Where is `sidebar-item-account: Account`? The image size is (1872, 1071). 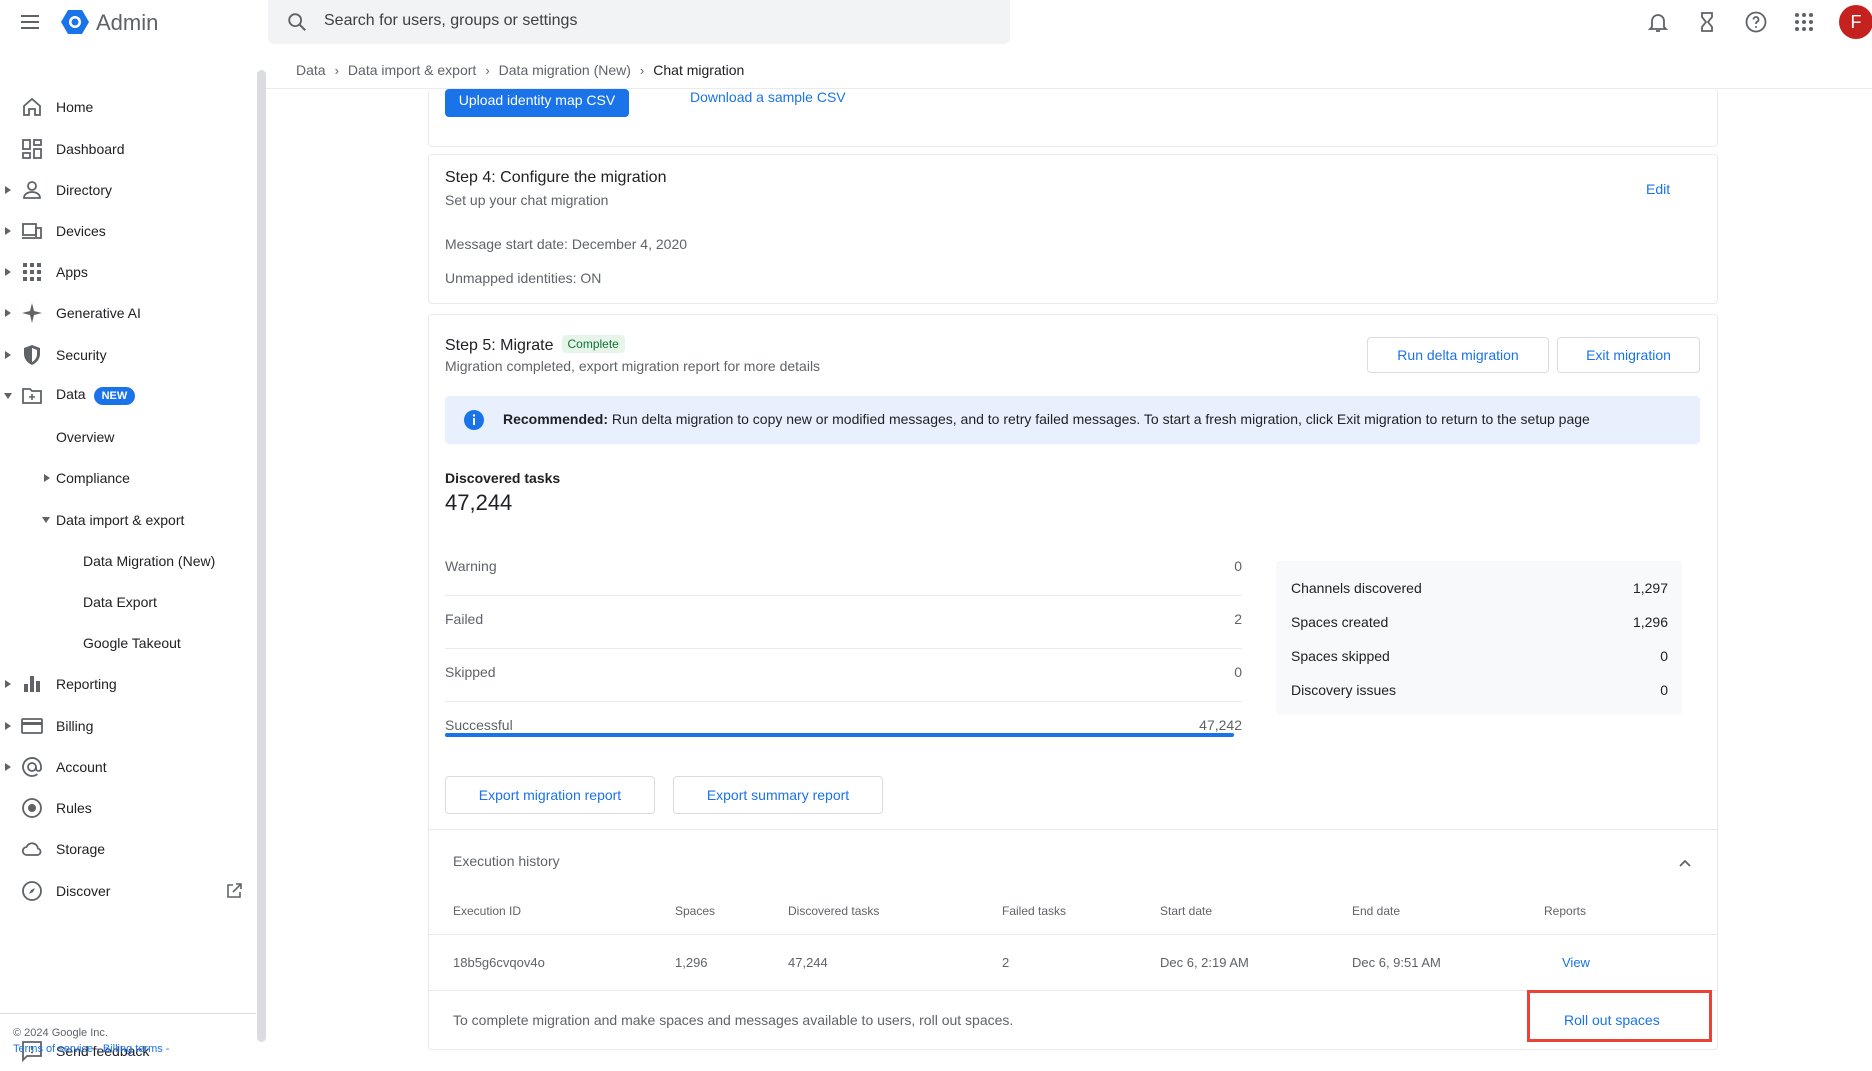 sidebar-item-account: Account is located at coordinates (125, 766).